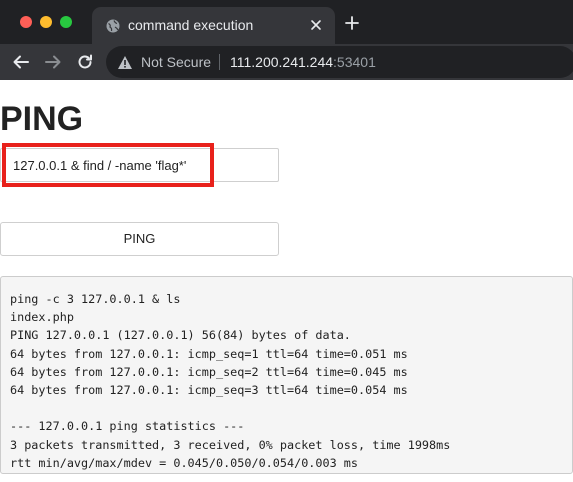 Image resolution: width=573 pixels, height=482 pixels. What do you see at coordinates (26, 22) in the screenshot?
I see `window-close-button` at bounding box center [26, 22].